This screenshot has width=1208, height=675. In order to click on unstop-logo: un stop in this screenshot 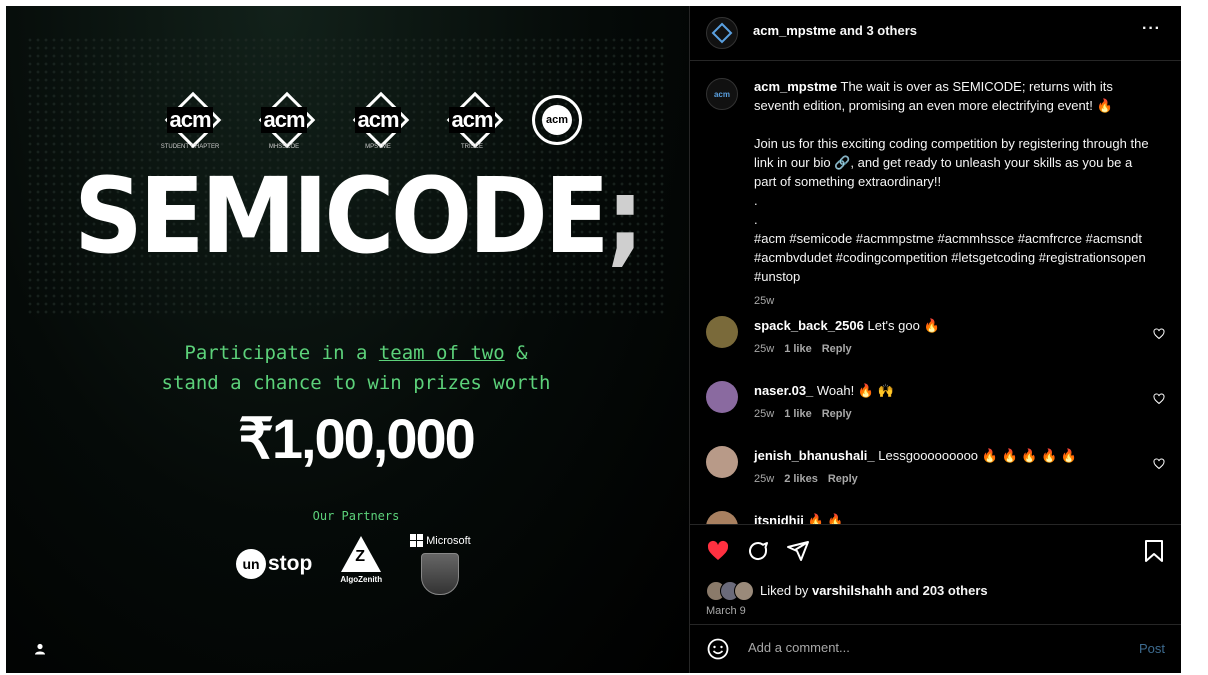, I will do `click(274, 564)`.